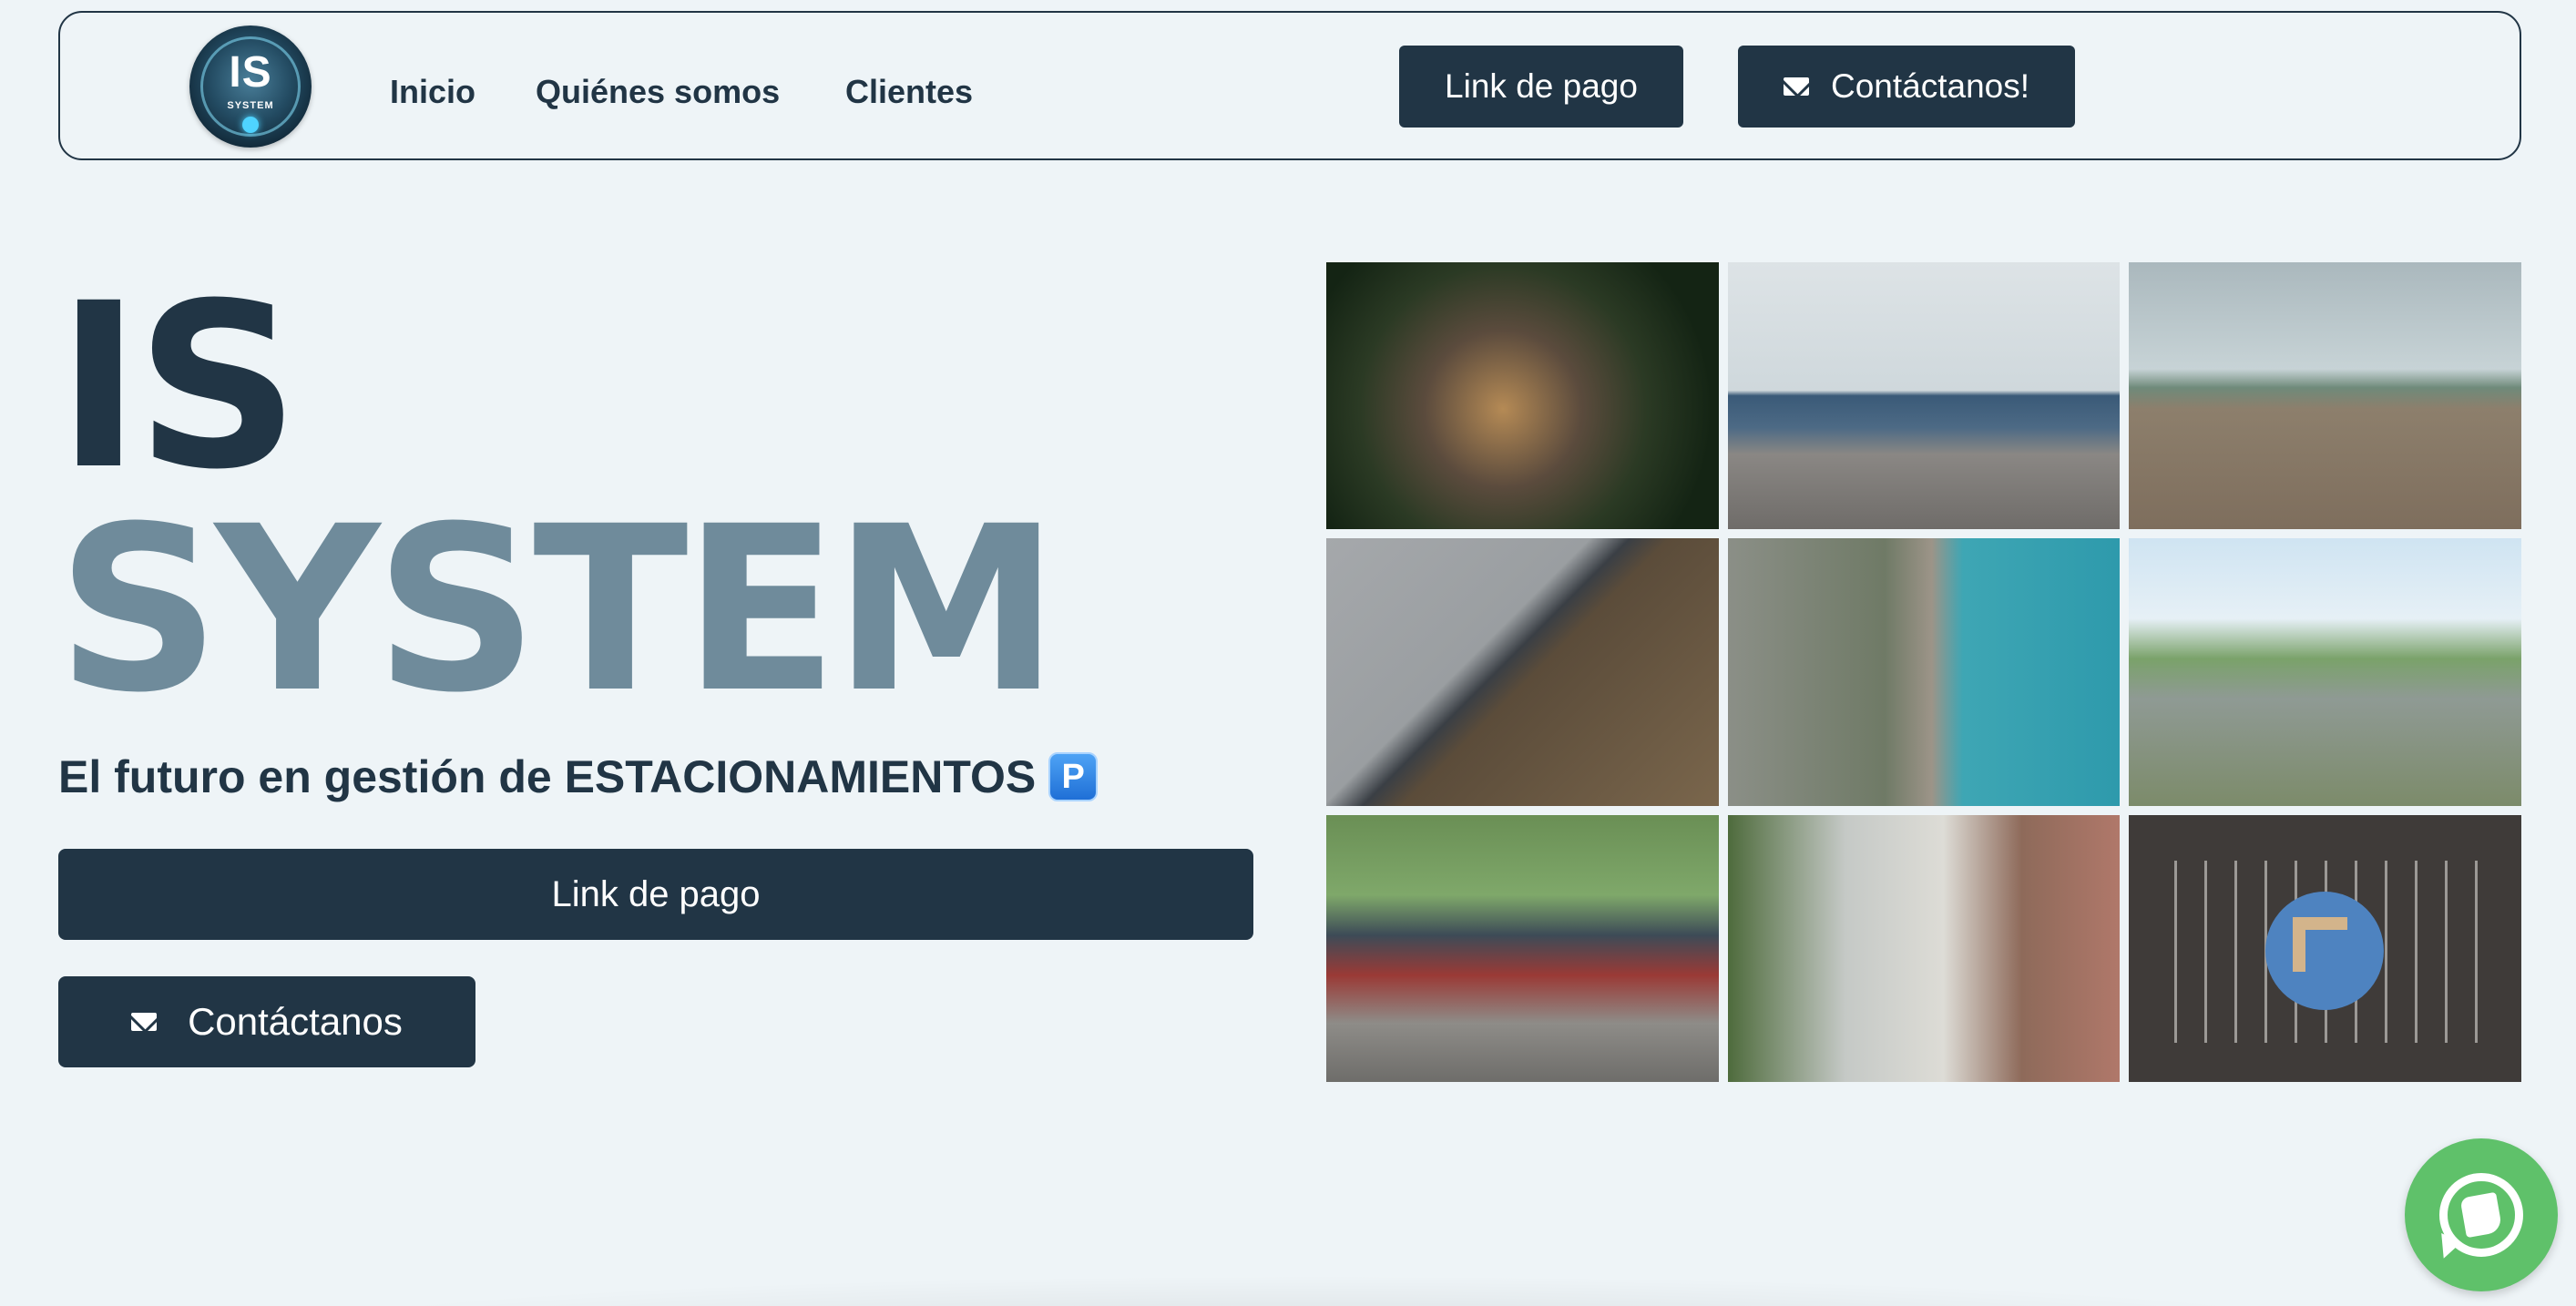 The height and width of the screenshot is (1306, 2576). Describe the element at coordinates (2481, 1214) in the screenshot. I see `whatsapp-button` at that location.